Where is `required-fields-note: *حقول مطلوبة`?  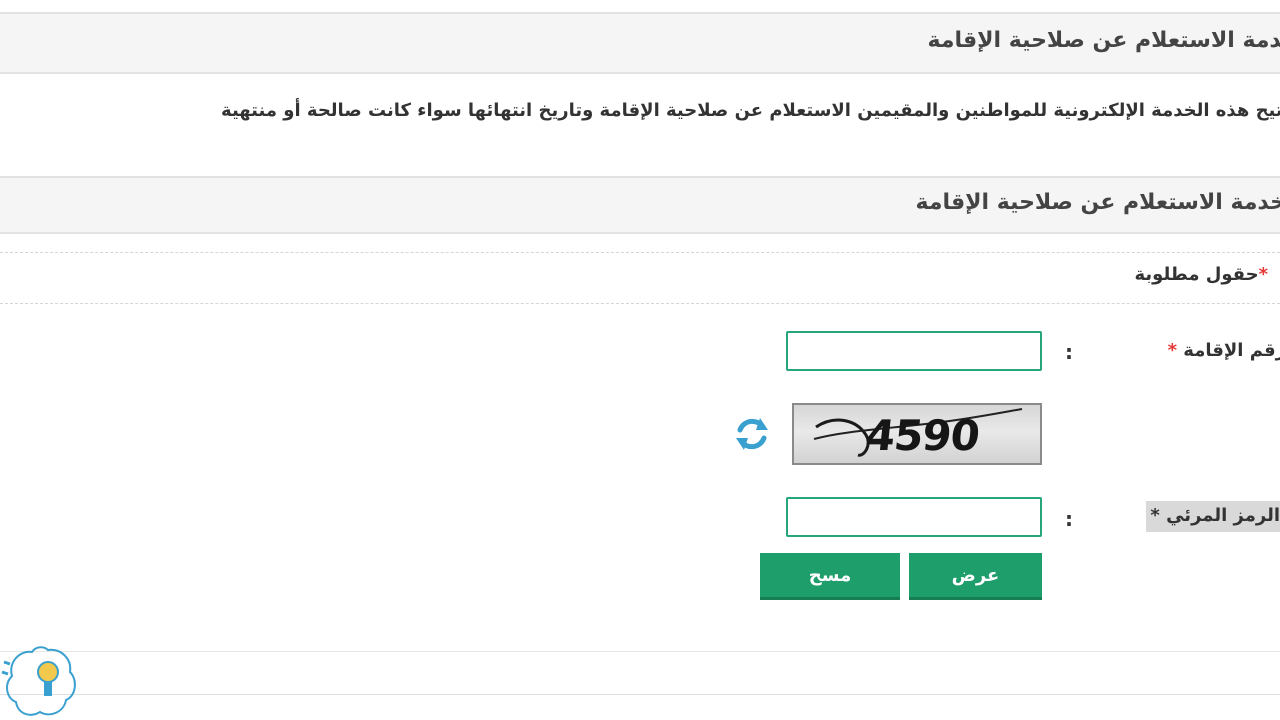 required-fields-note: *حقول مطلوبة is located at coordinates (1201, 274).